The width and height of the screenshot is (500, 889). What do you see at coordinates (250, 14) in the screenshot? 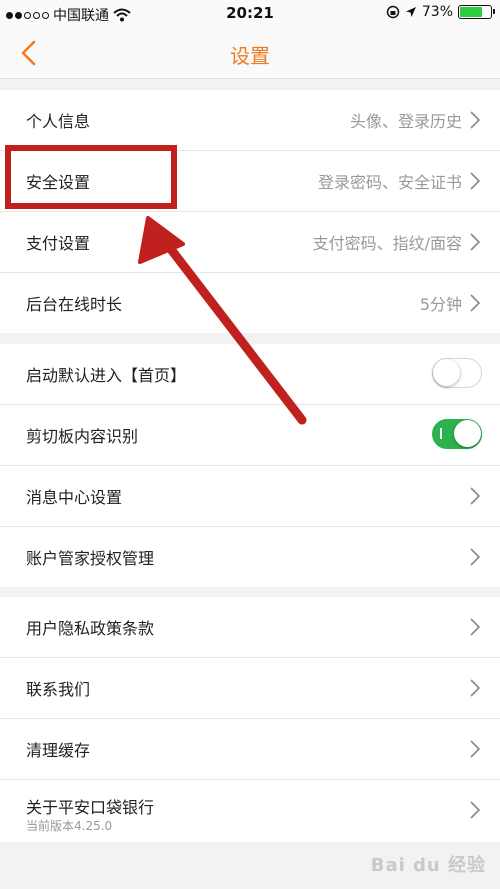
I see `status-bar: 中国联通 20:21 73%` at bounding box center [250, 14].